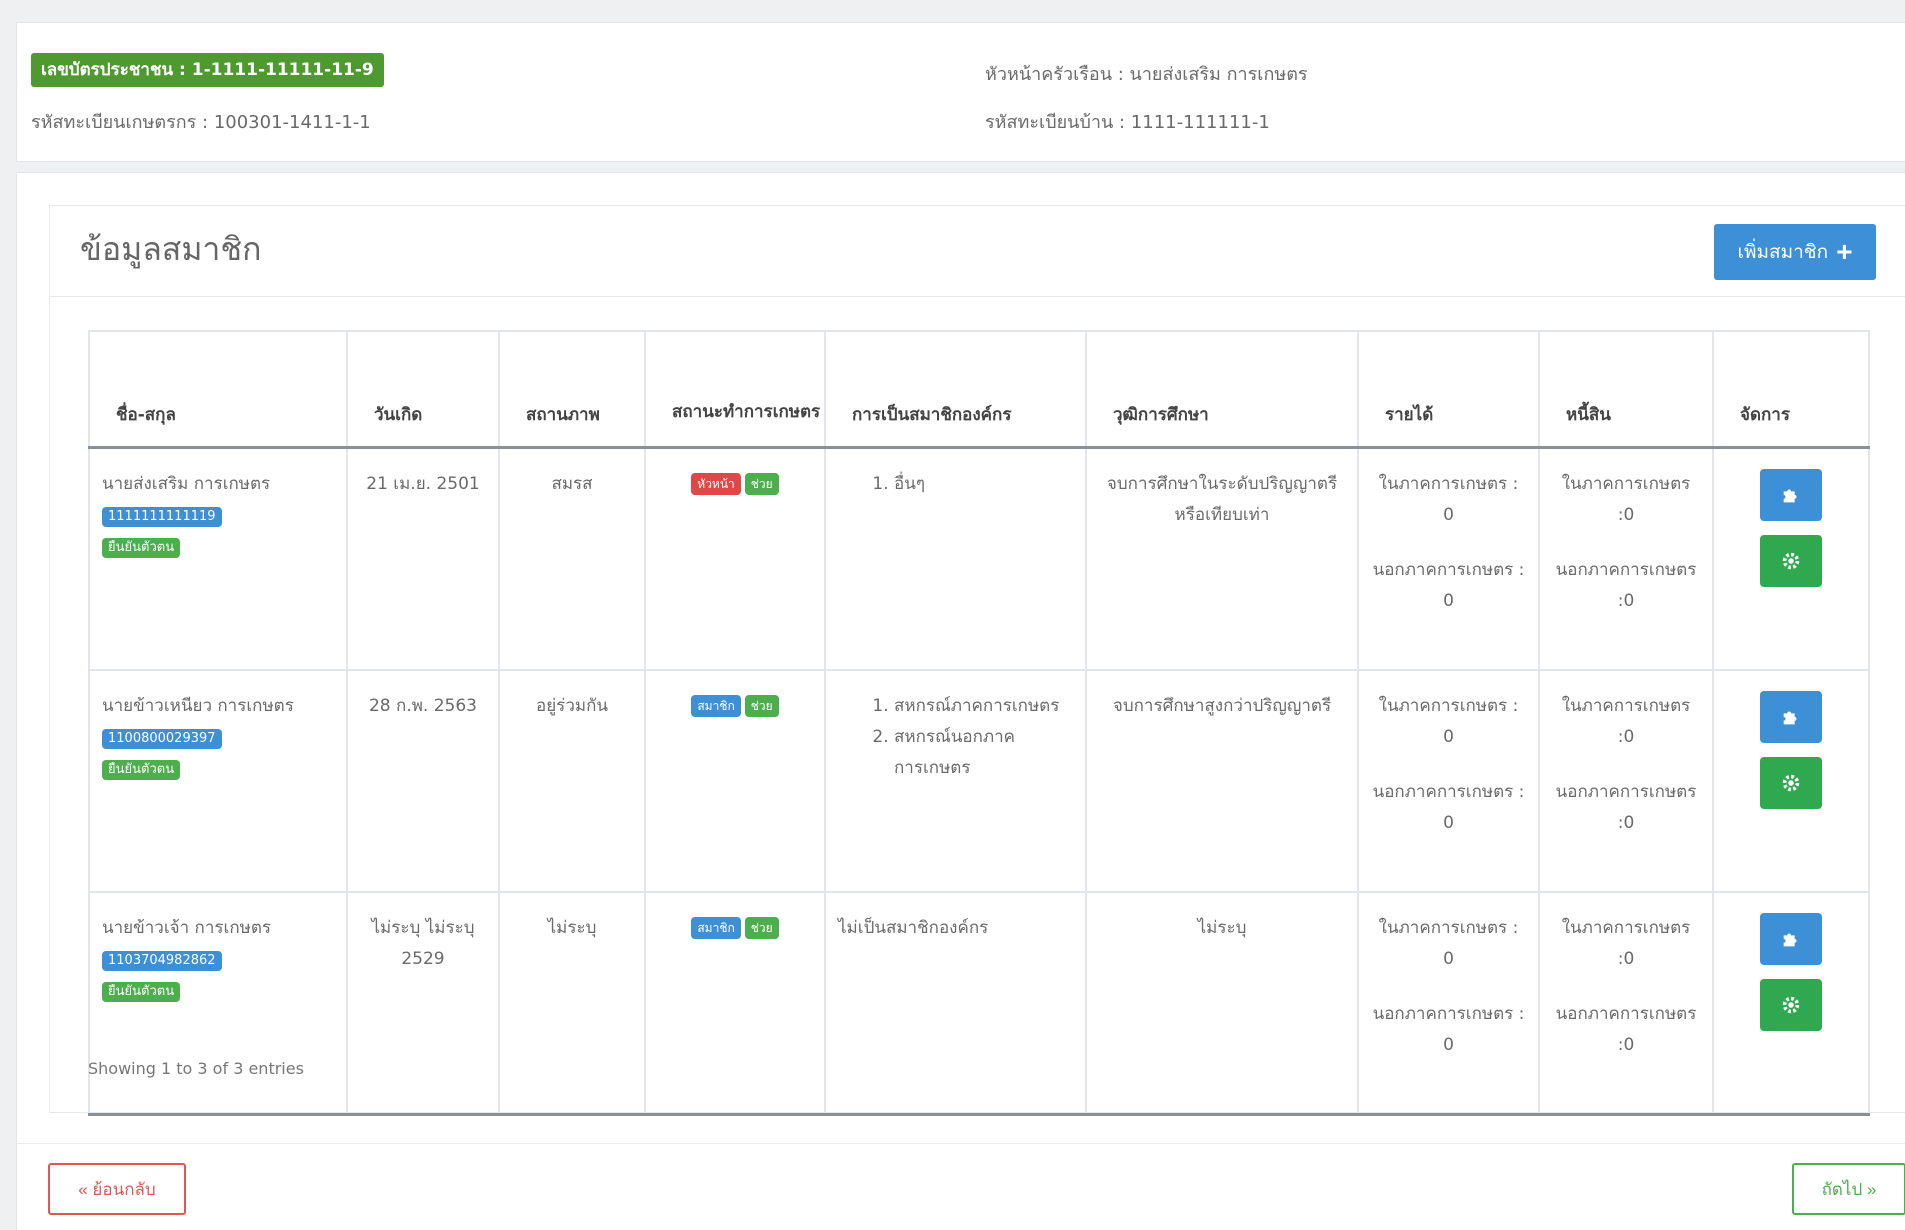 Image resolution: width=1905 pixels, height=1230 pixels. Describe the element at coordinates (171, 249) in the screenshot. I see `members-panel-title: ข้อมูลสมาชิก` at that location.